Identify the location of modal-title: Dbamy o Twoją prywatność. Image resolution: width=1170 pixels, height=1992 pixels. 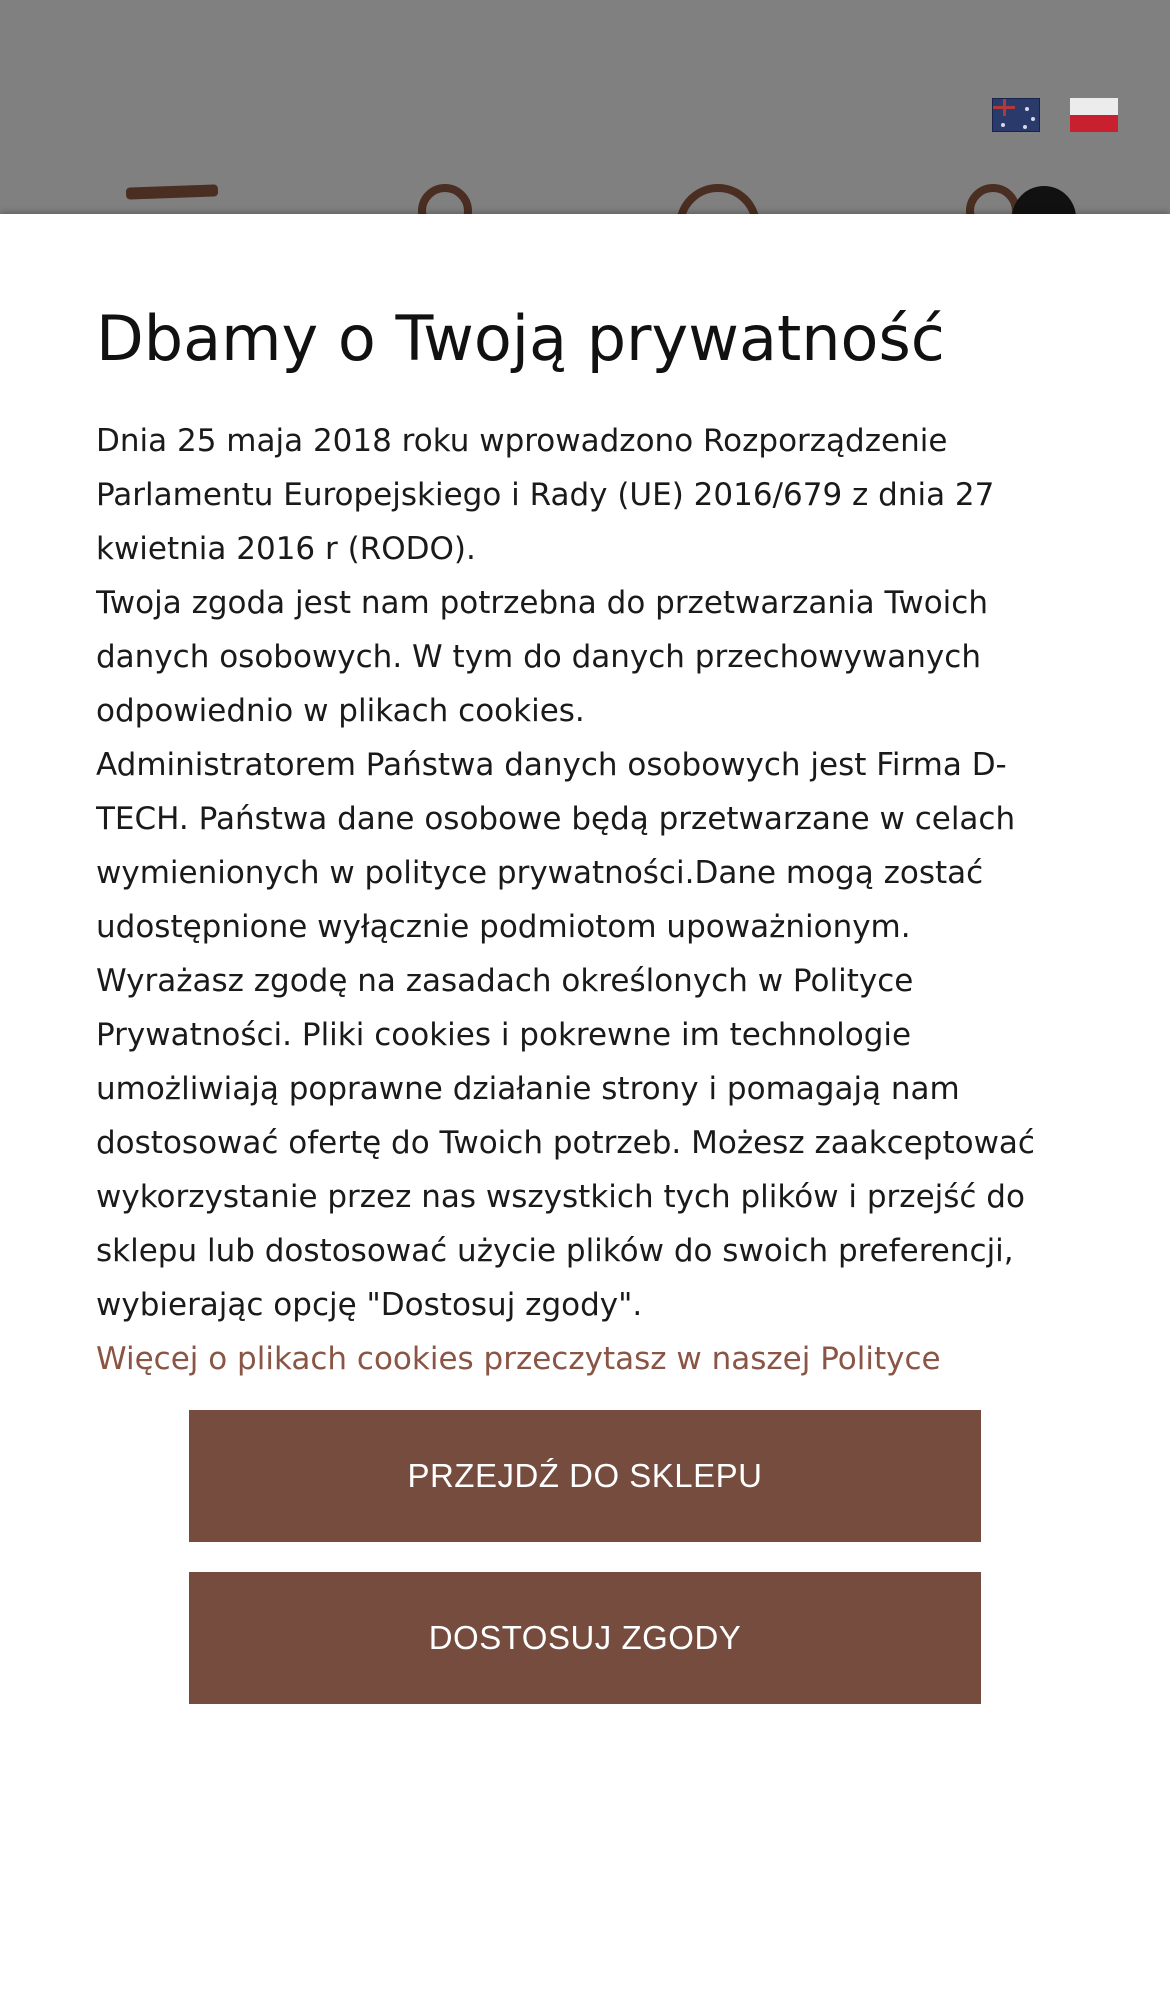
(520, 338).